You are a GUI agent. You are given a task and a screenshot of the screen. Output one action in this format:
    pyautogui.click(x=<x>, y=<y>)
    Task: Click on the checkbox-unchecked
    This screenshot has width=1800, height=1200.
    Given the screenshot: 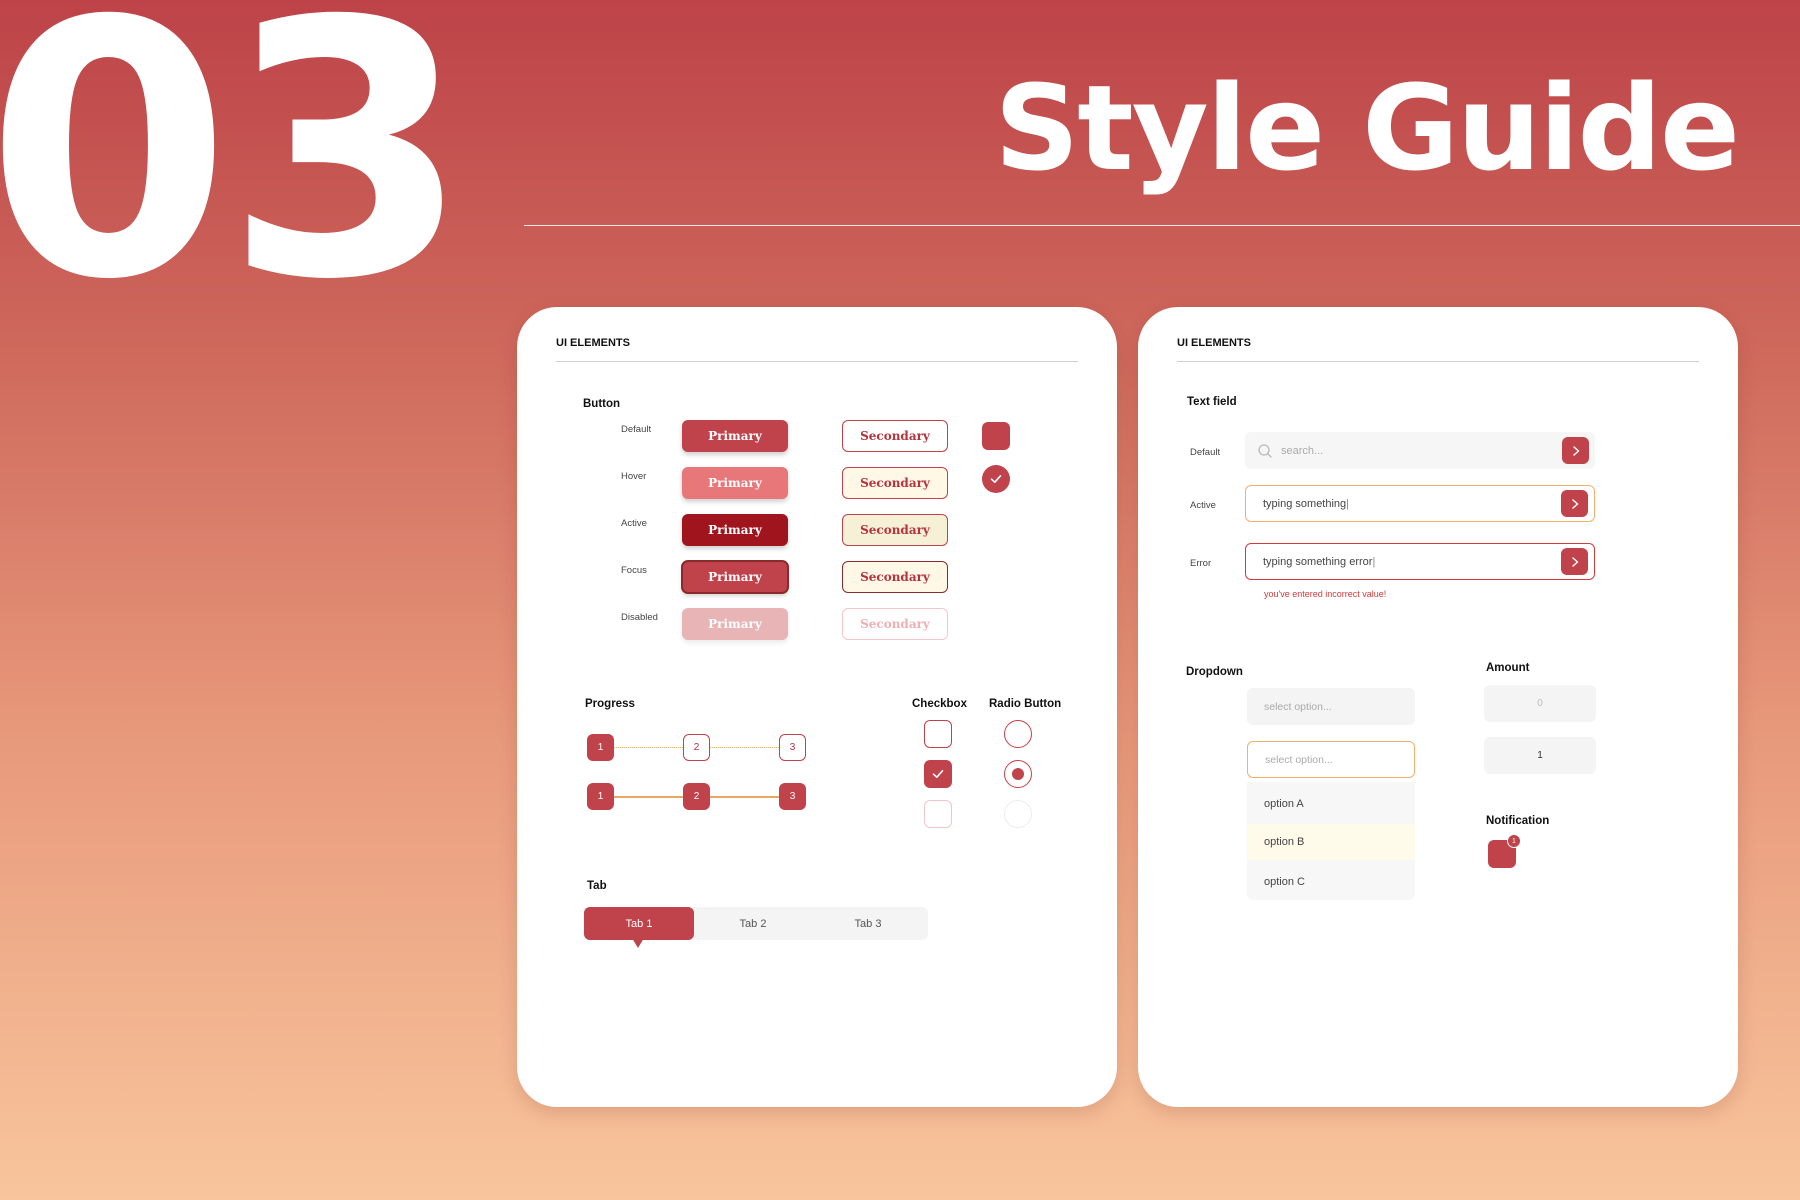 What is the action you would take?
    pyautogui.click(x=938, y=734)
    